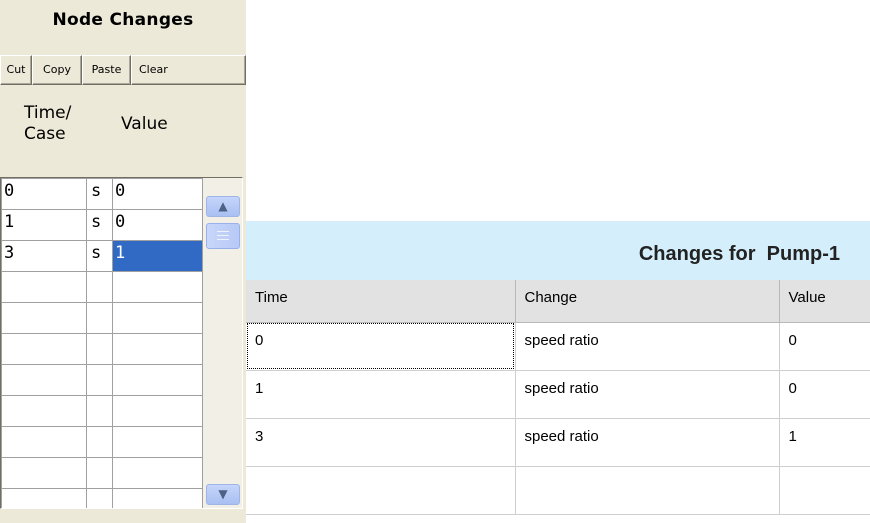 The image size is (870, 523). Describe the element at coordinates (157, 256) in the screenshot. I see `value-cell-selected: 1` at that location.